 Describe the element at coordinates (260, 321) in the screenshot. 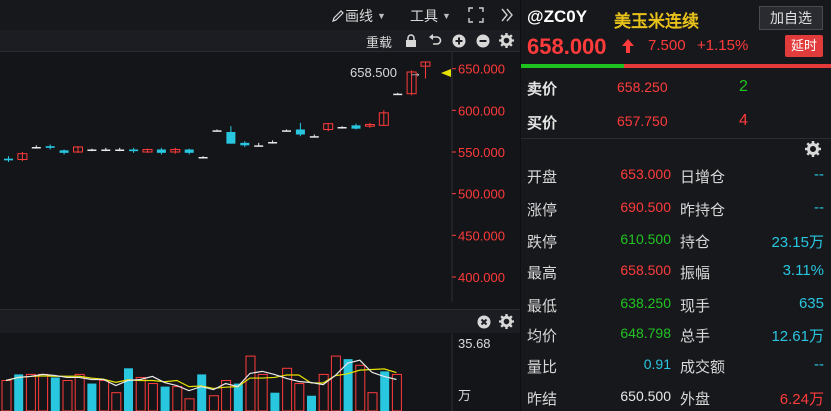

I see `volume-toolbar` at that location.